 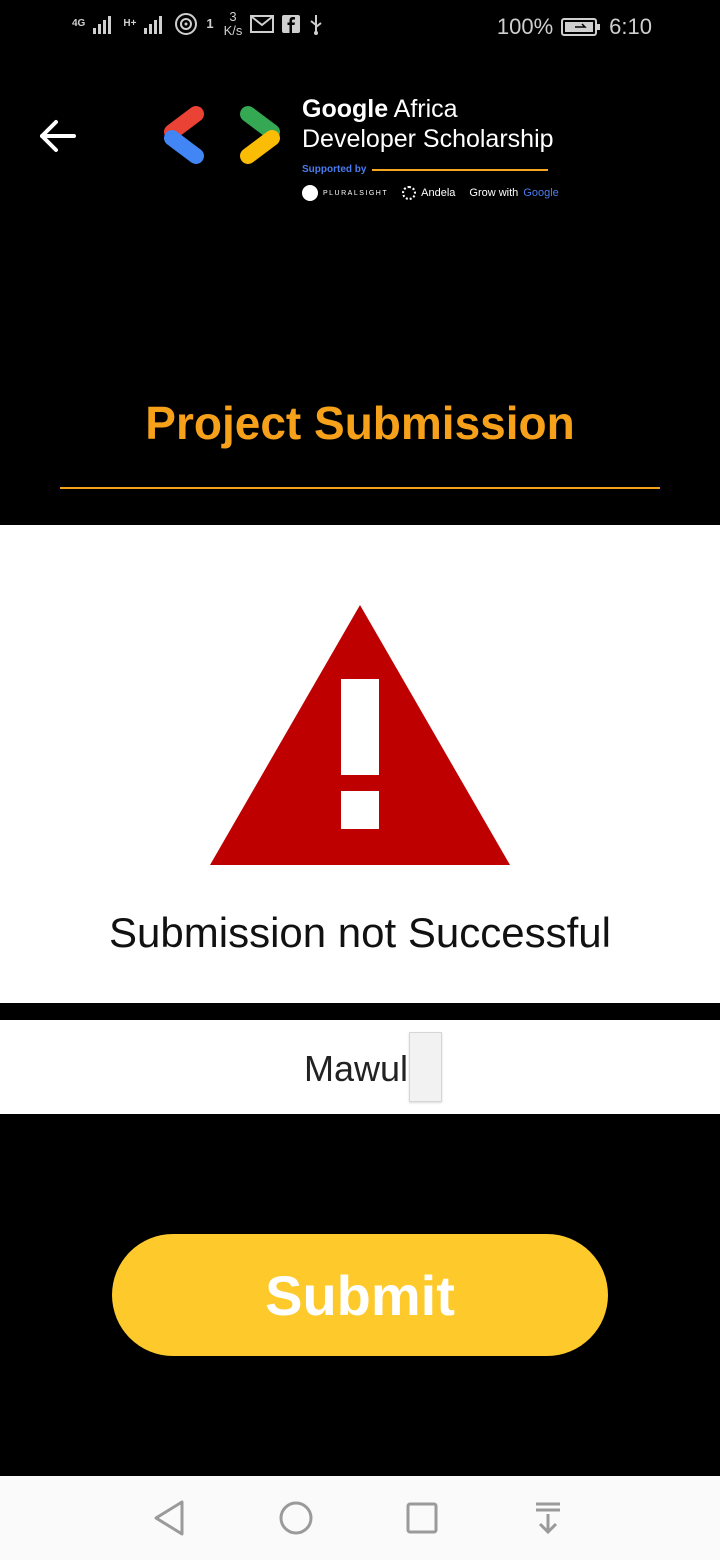 I want to click on grow-with-google-logo: Grow with Google, so click(x=514, y=193).